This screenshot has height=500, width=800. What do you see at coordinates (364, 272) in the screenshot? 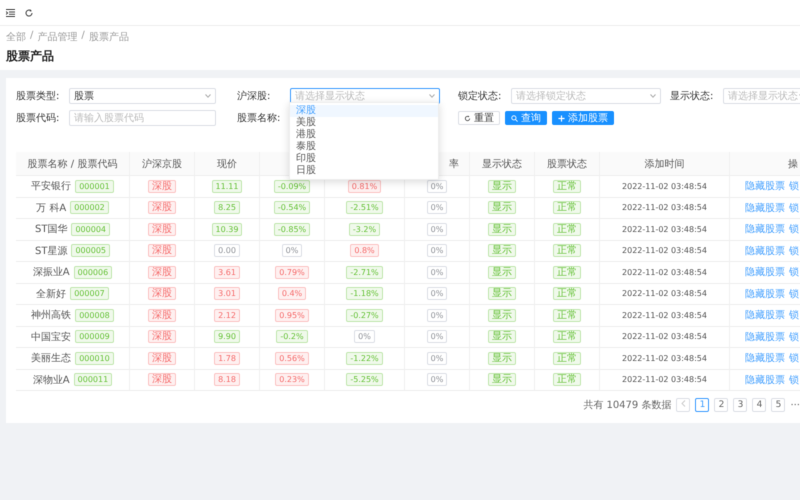
I see `percent-tag: -2.71%` at bounding box center [364, 272].